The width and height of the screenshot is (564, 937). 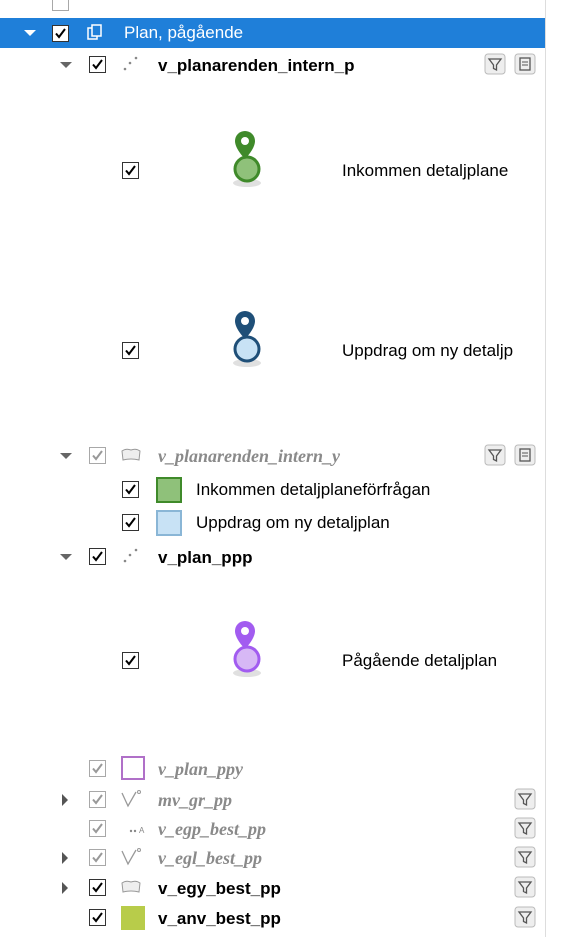 What do you see at coordinates (138, 829) in the screenshot?
I see `label-point-icon: A` at bounding box center [138, 829].